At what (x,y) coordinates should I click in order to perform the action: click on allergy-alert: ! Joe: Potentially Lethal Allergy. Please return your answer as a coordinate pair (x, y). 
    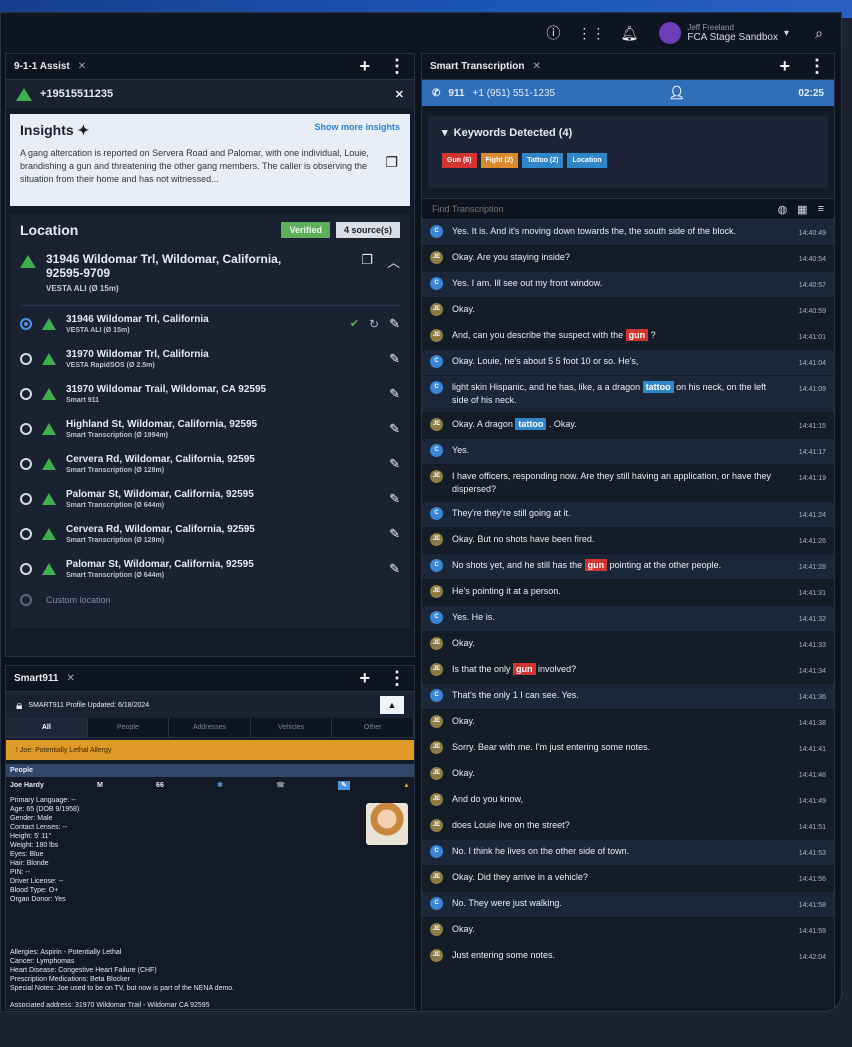
    Looking at the image, I should click on (210, 750).